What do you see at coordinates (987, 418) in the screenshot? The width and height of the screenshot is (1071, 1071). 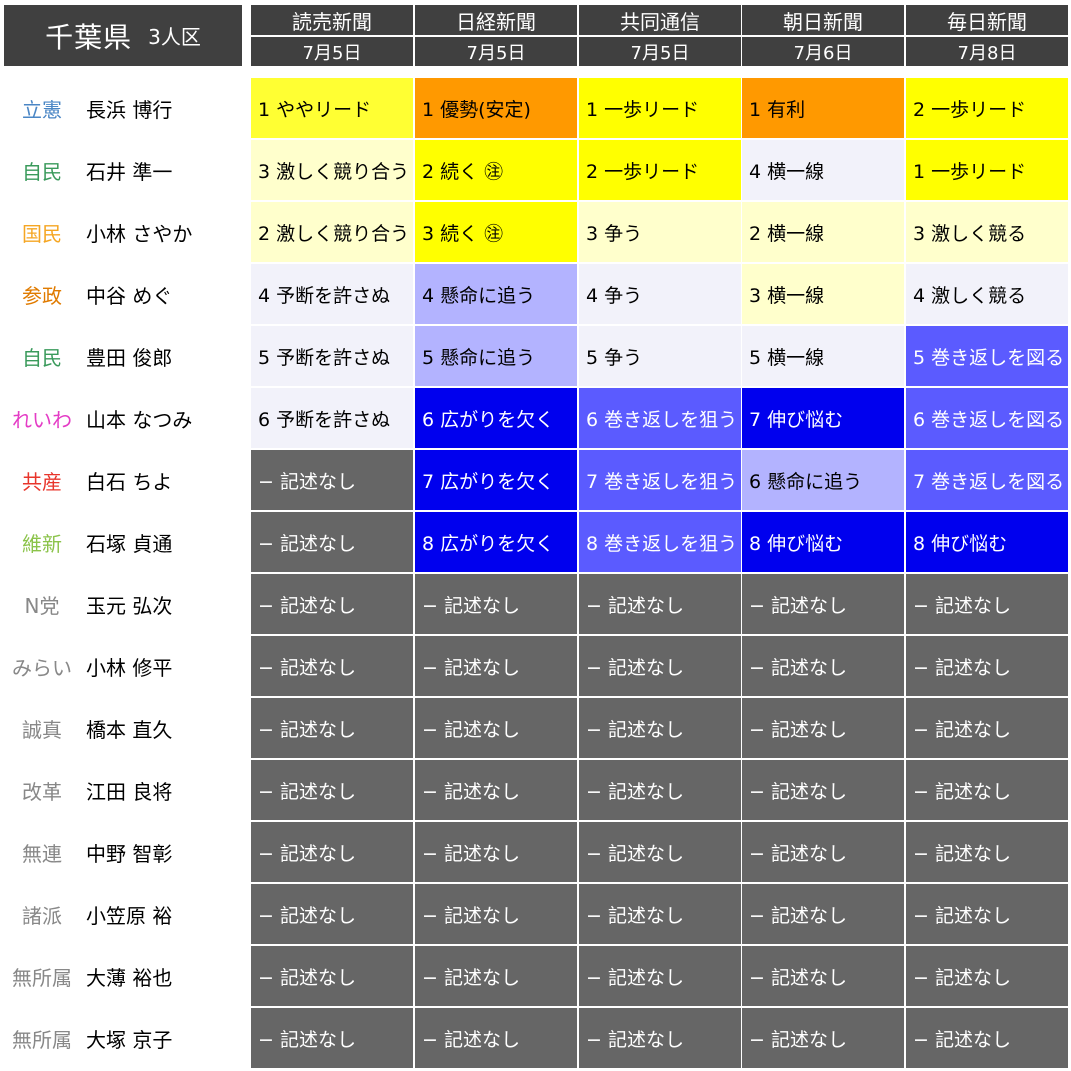 I see `forecast-cell: 6 巻き返しを図る` at bounding box center [987, 418].